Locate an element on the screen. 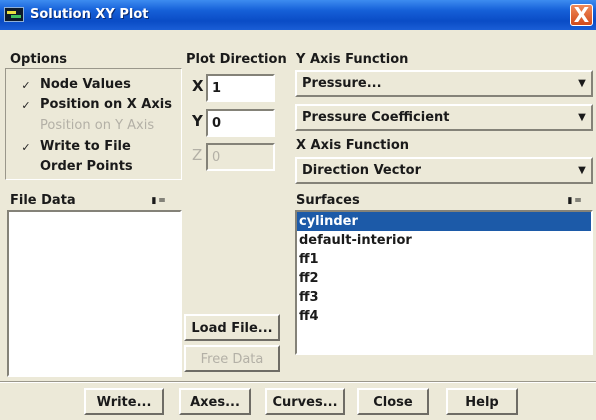  help-button: Help is located at coordinates (482, 401).